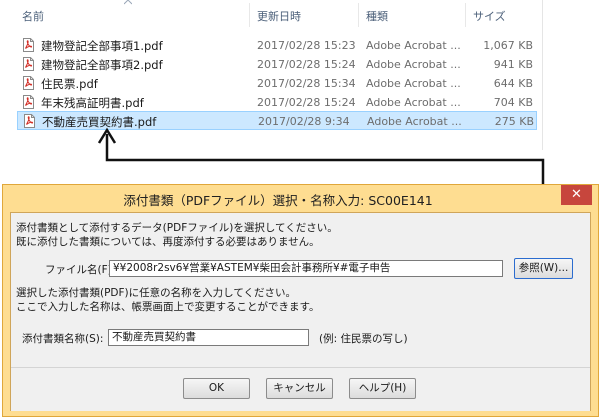  I want to click on column-header-row: 名前 更新日時 種類 サイズ, so click(271, 15).